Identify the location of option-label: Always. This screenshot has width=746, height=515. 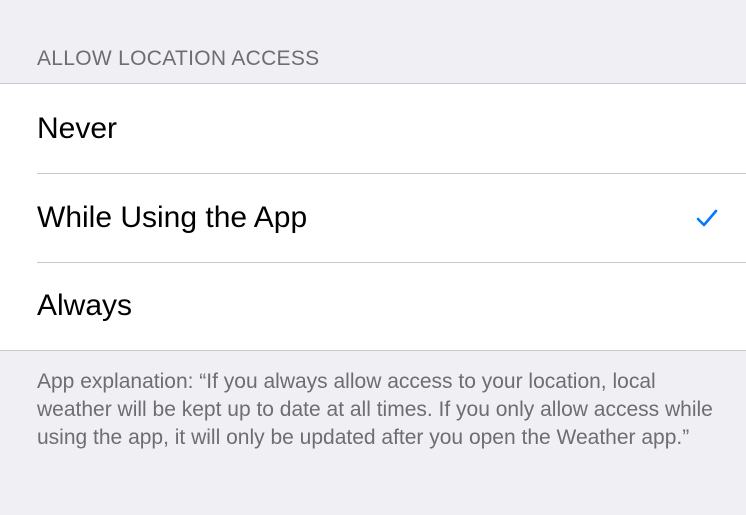
(85, 305).